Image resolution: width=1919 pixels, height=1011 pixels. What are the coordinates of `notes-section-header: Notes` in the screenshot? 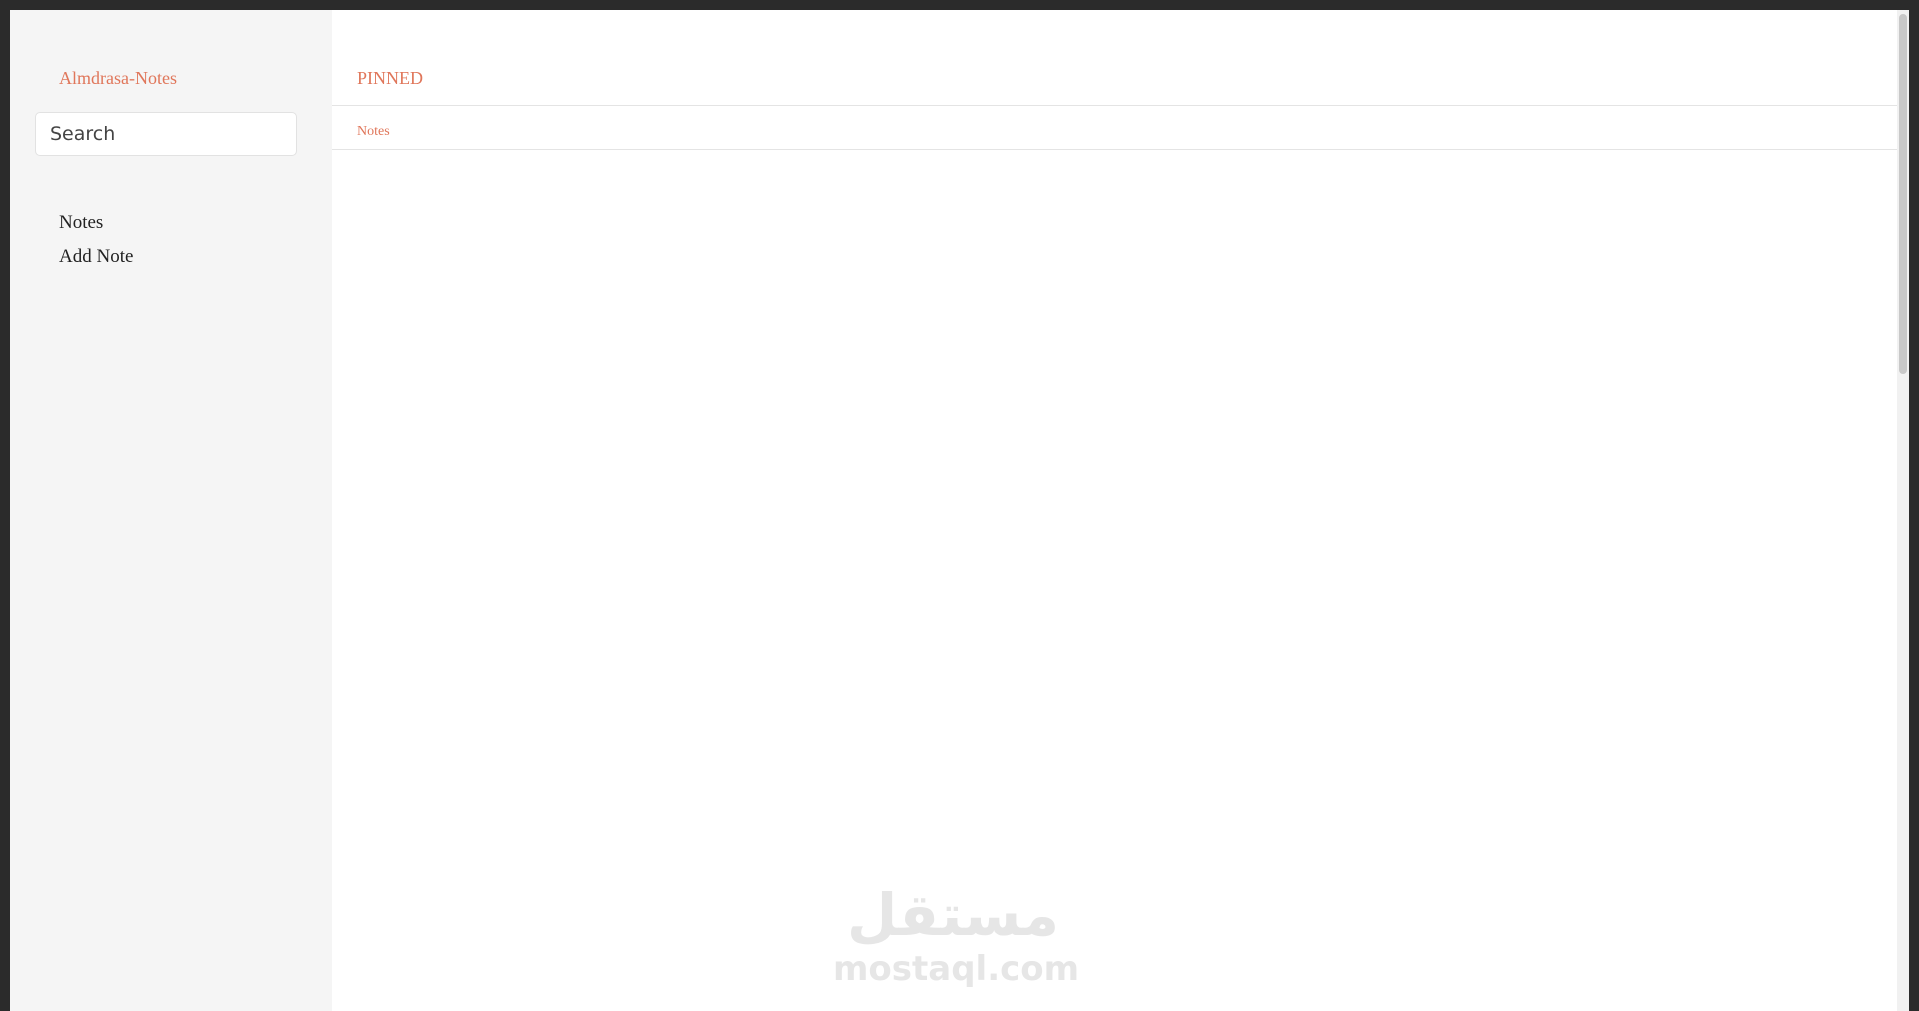 It's located at (1114, 128).